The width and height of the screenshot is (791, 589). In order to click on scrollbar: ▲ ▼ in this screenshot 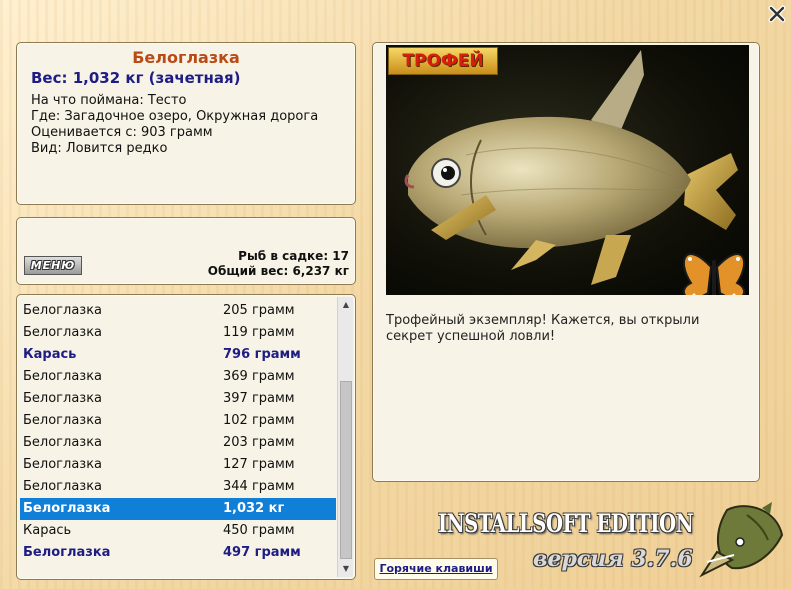, I will do `click(345, 437)`.